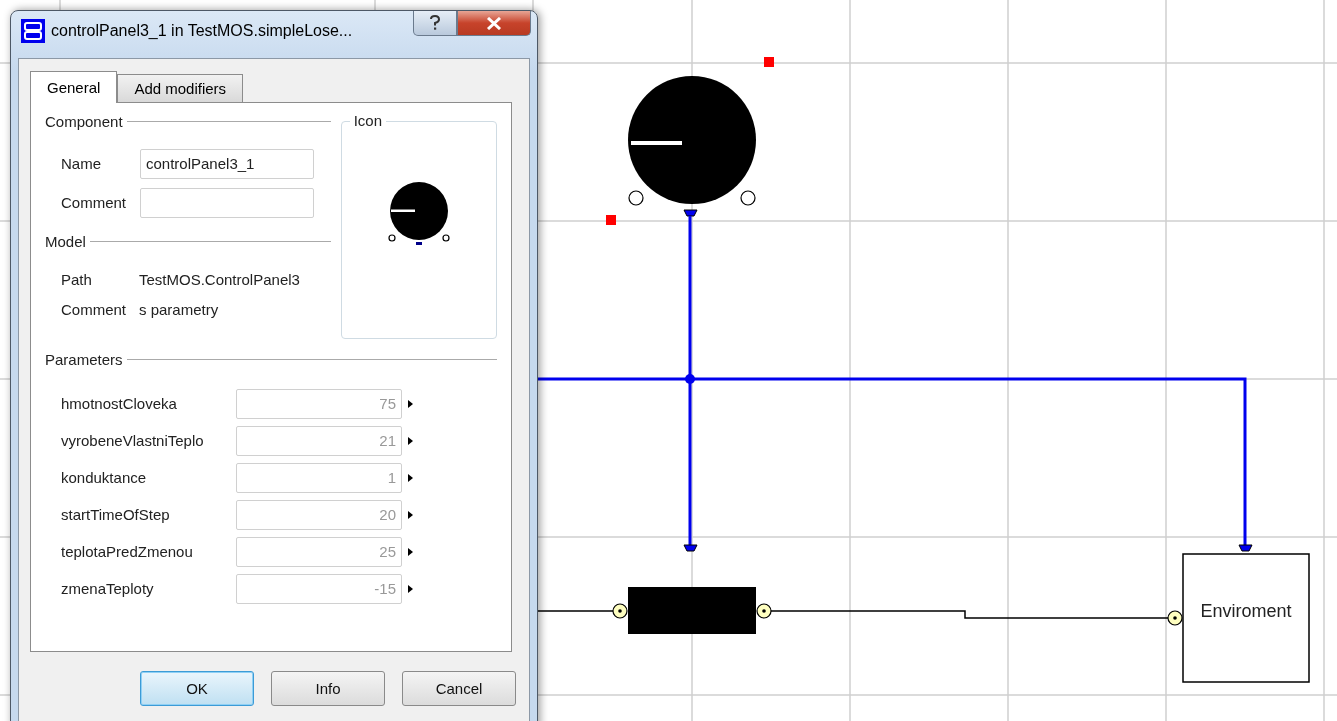  Describe the element at coordinates (77, 279) in the screenshot. I see `field-label: Path` at that location.